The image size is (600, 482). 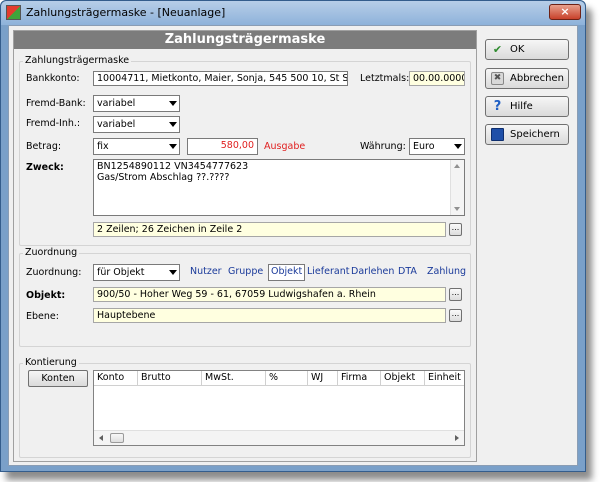 What do you see at coordinates (497, 78) in the screenshot?
I see `cancel-icon: ✖` at bounding box center [497, 78].